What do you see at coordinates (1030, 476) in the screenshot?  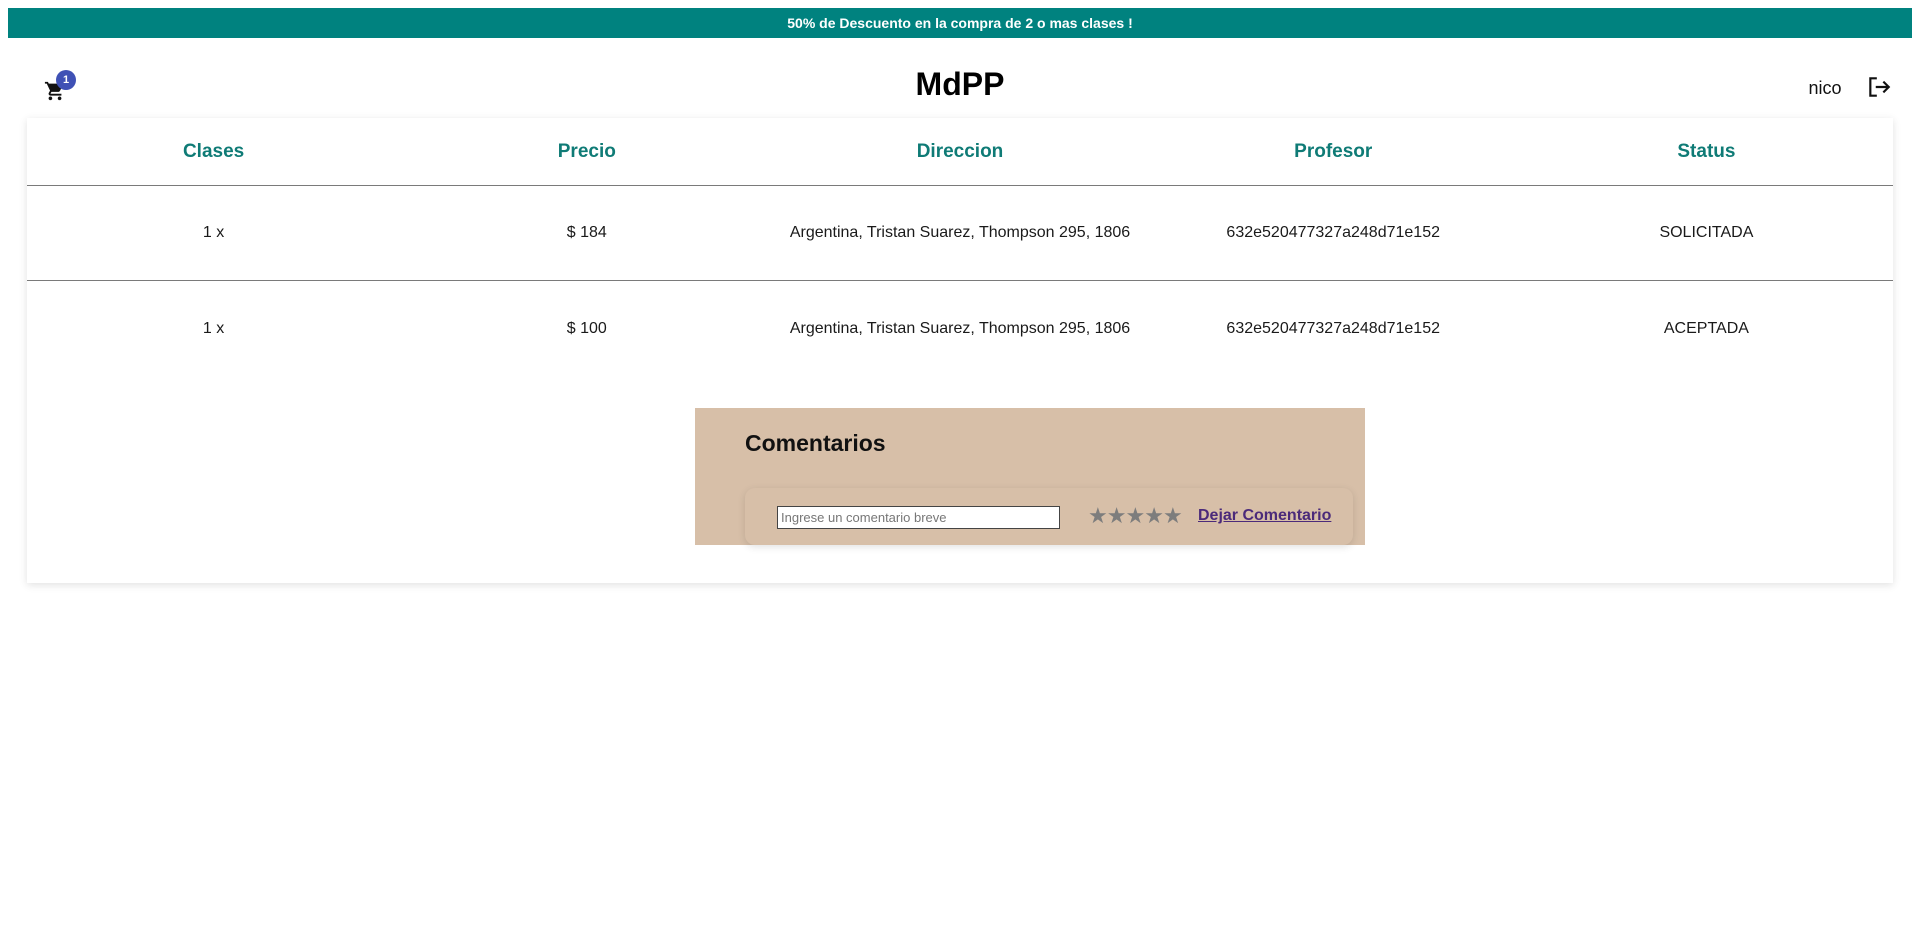 I see `comments-panel: Comentarios ★ ★ ★ ★ ★ Dejar Comentario` at bounding box center [1030, 476].